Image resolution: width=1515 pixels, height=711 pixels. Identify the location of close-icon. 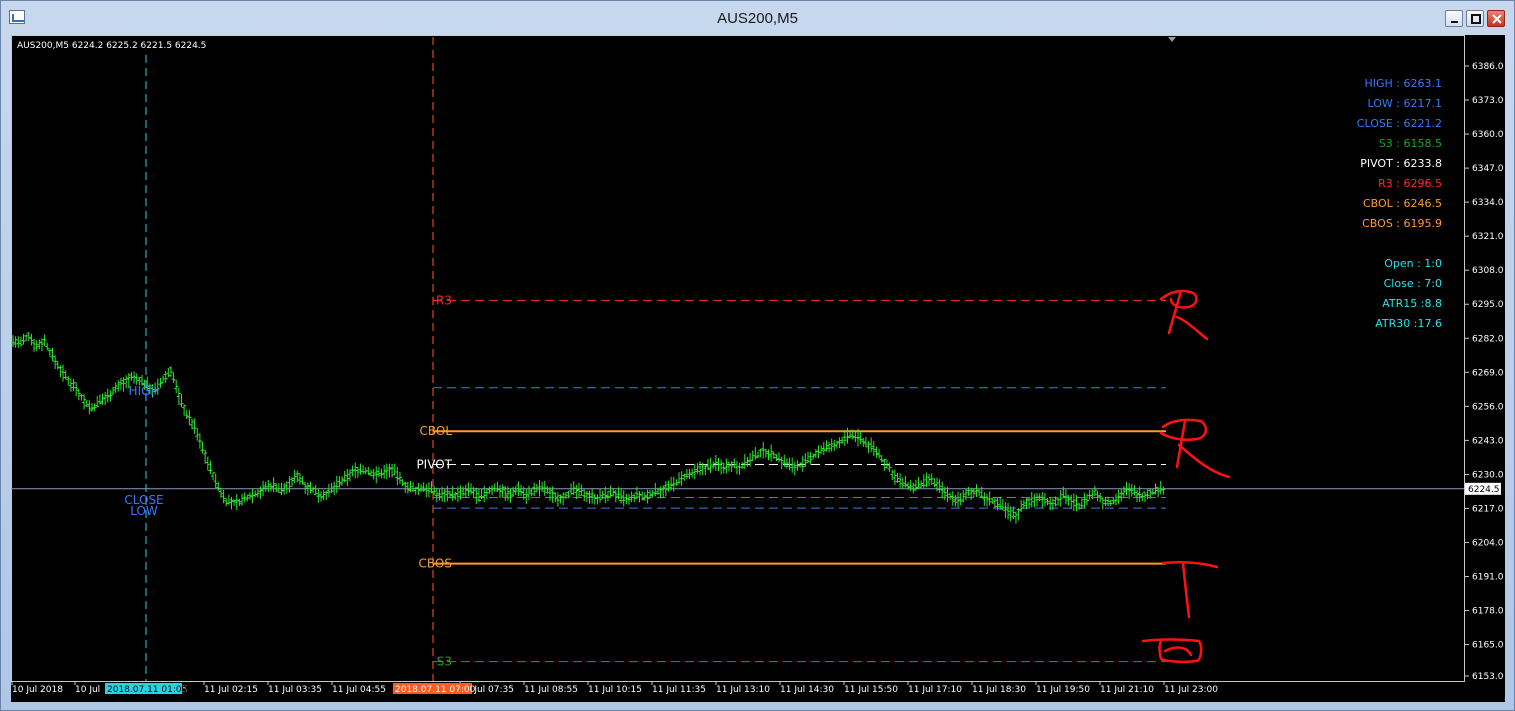
(1497, 19).